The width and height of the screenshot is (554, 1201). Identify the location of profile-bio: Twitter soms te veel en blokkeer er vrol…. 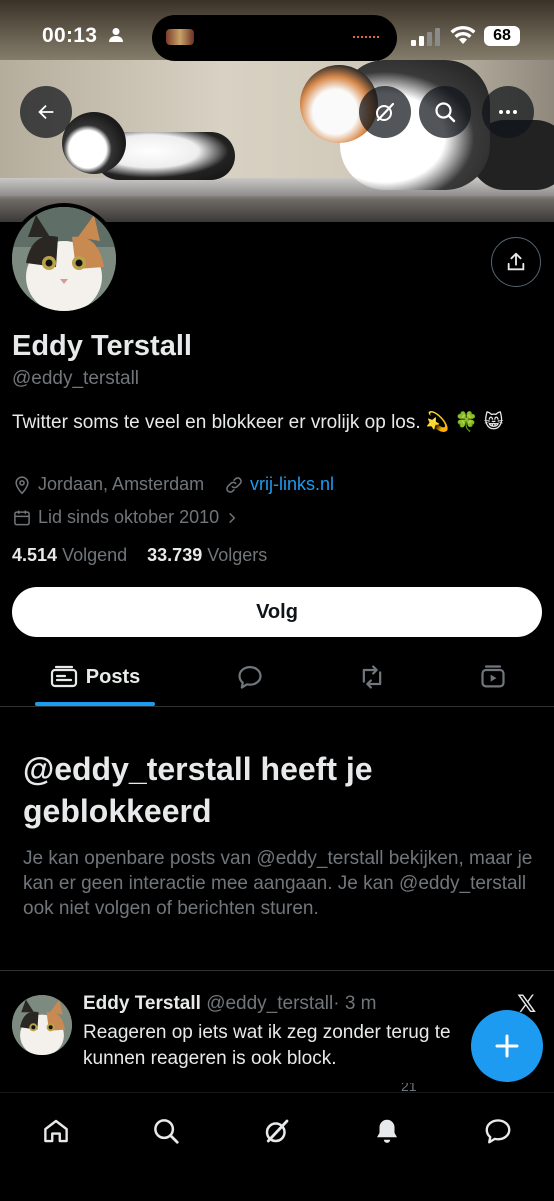
(258, 422).